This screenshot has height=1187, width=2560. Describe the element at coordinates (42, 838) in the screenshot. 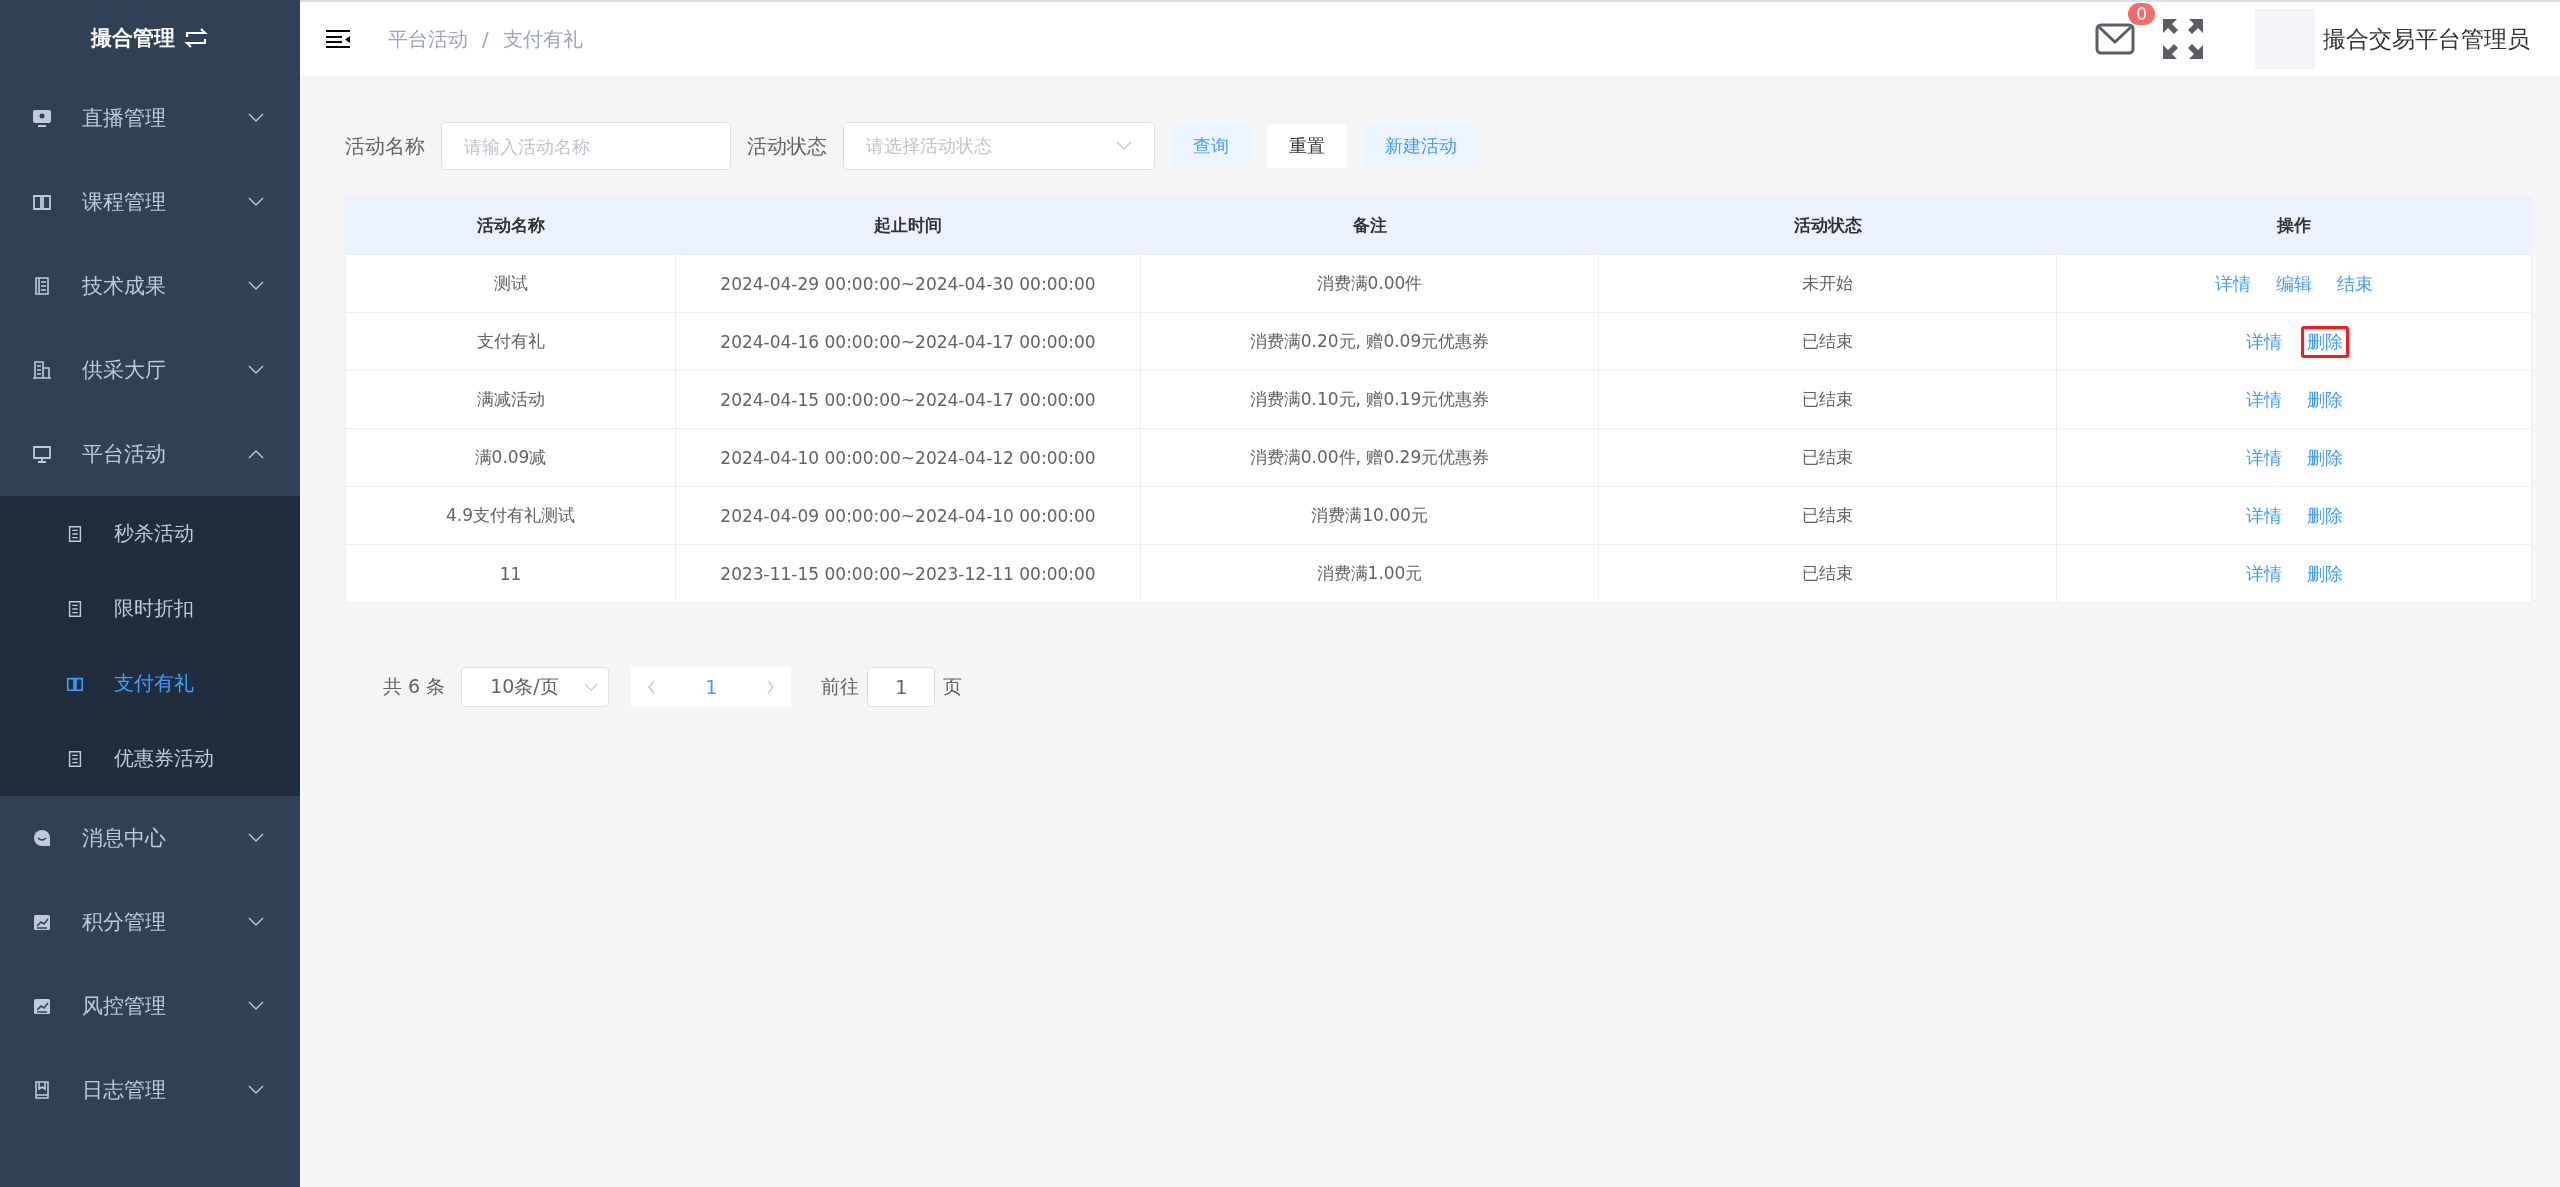

I see `chat-icon` at that location.